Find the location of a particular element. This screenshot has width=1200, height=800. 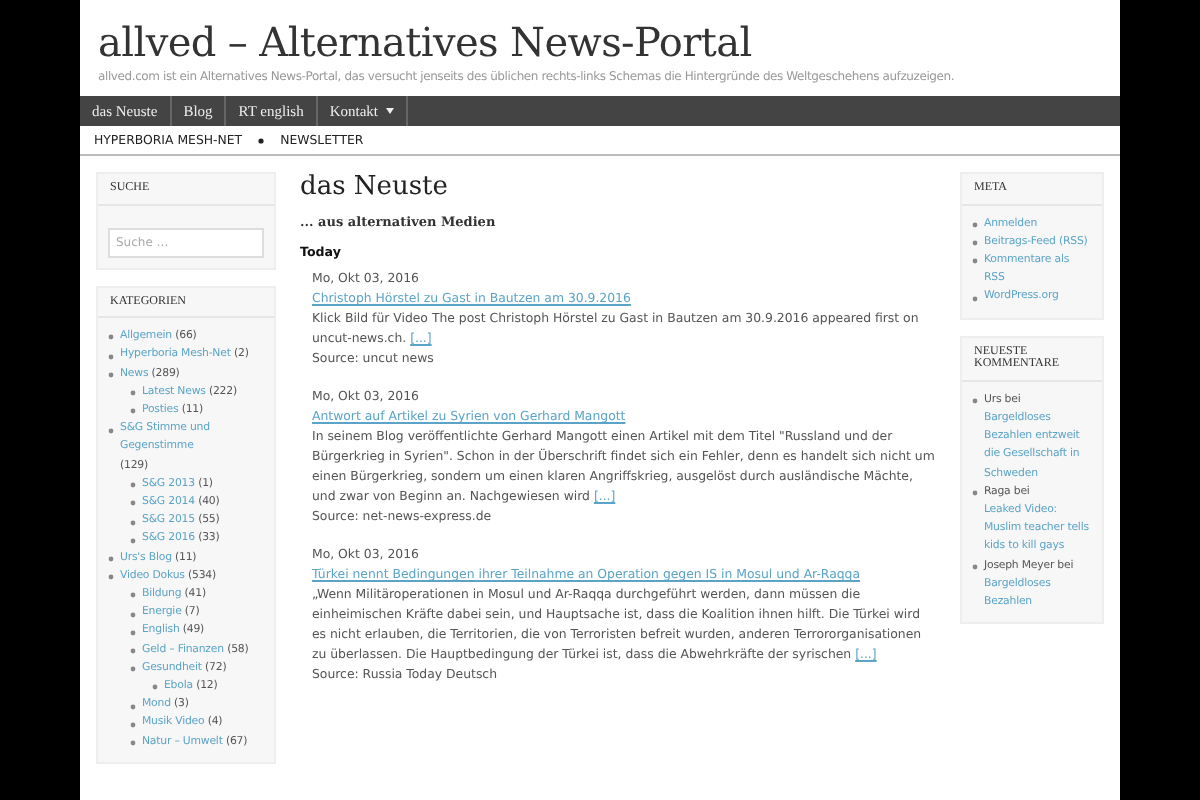

caret-icon is located at coordinates (390, 111).